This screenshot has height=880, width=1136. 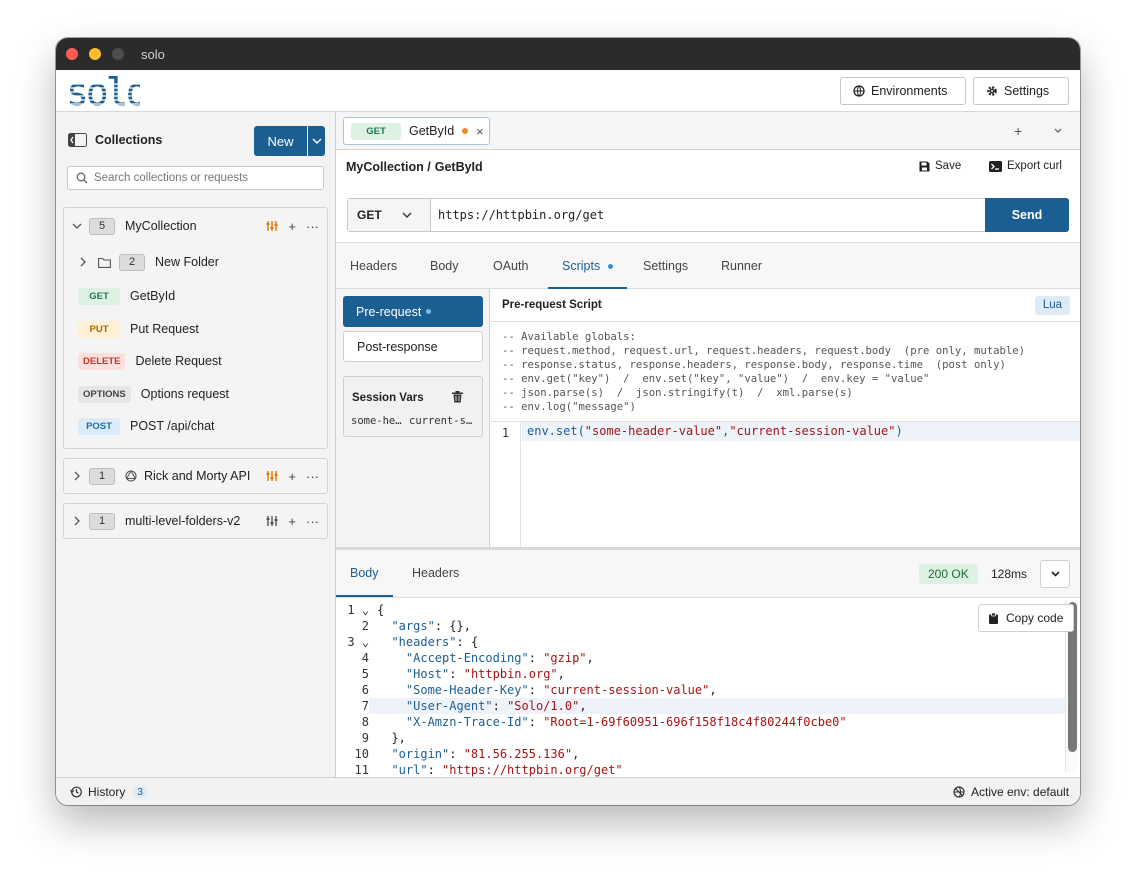 What do you see at coordinates (1021, 91) in the screenshot?
I see `settings-button: Settings` at bounding box center [1021, 91].